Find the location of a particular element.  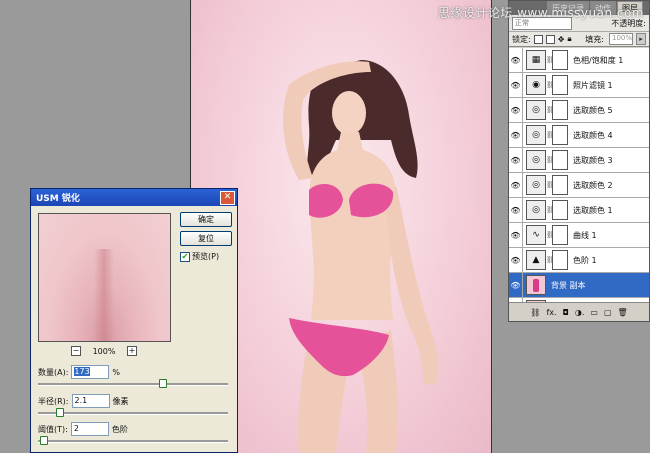

threshold-row: 阈值(T): 2 色阶 is located at coordinates (83, 429).